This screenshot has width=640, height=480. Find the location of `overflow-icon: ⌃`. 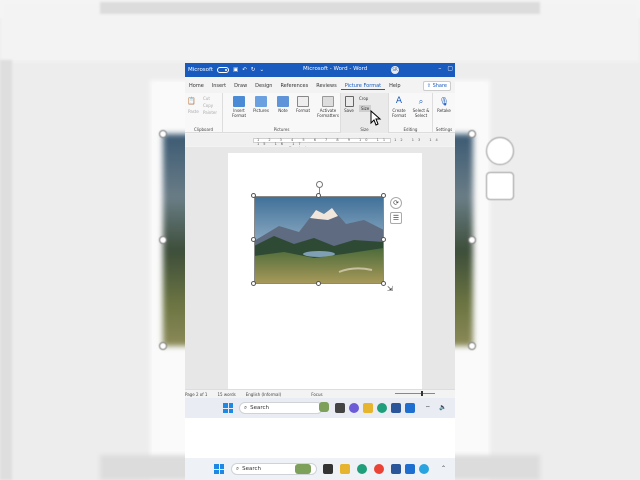

overflow-icon: ⌃ is located at coordinates (443, 468).